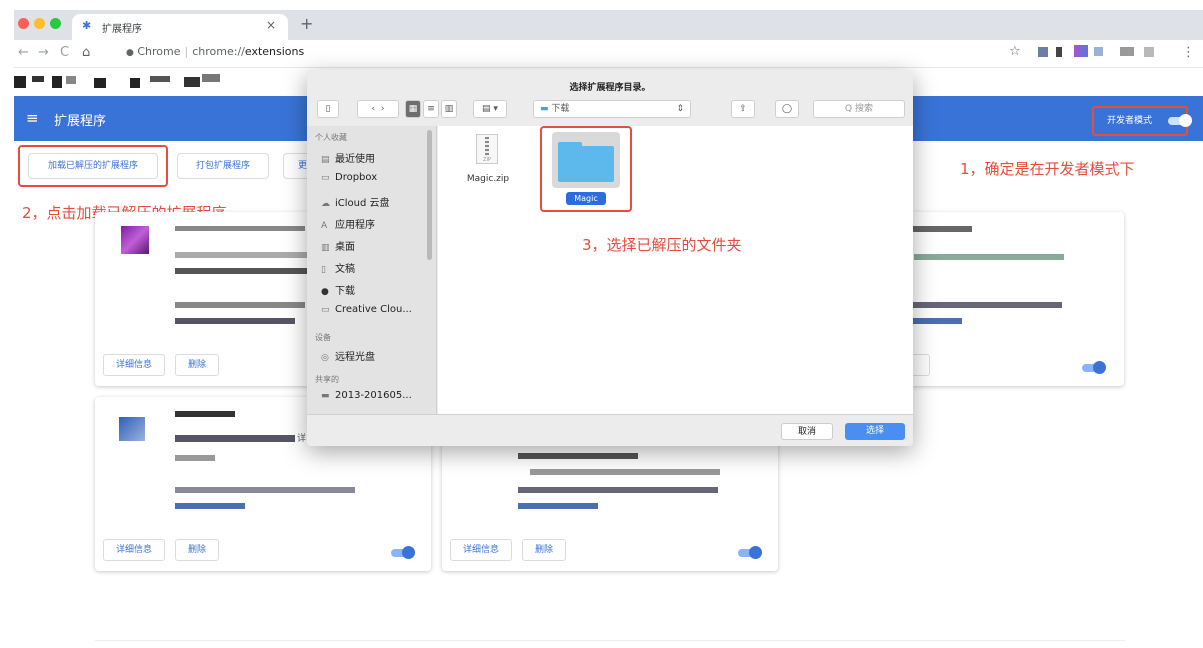 The image size is (1203, 648). Describe the element at coordinates (875, 431) in the screenshot. I see `choose-button: 选择` at that location.